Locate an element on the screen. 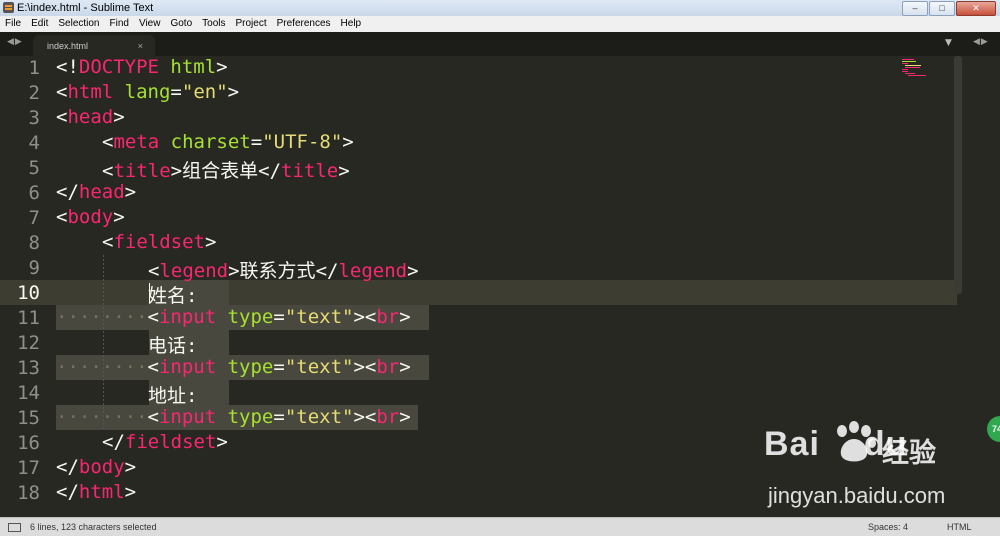  code-line-13: ········<input type="text"><br> is located at coordinates (233, 367).